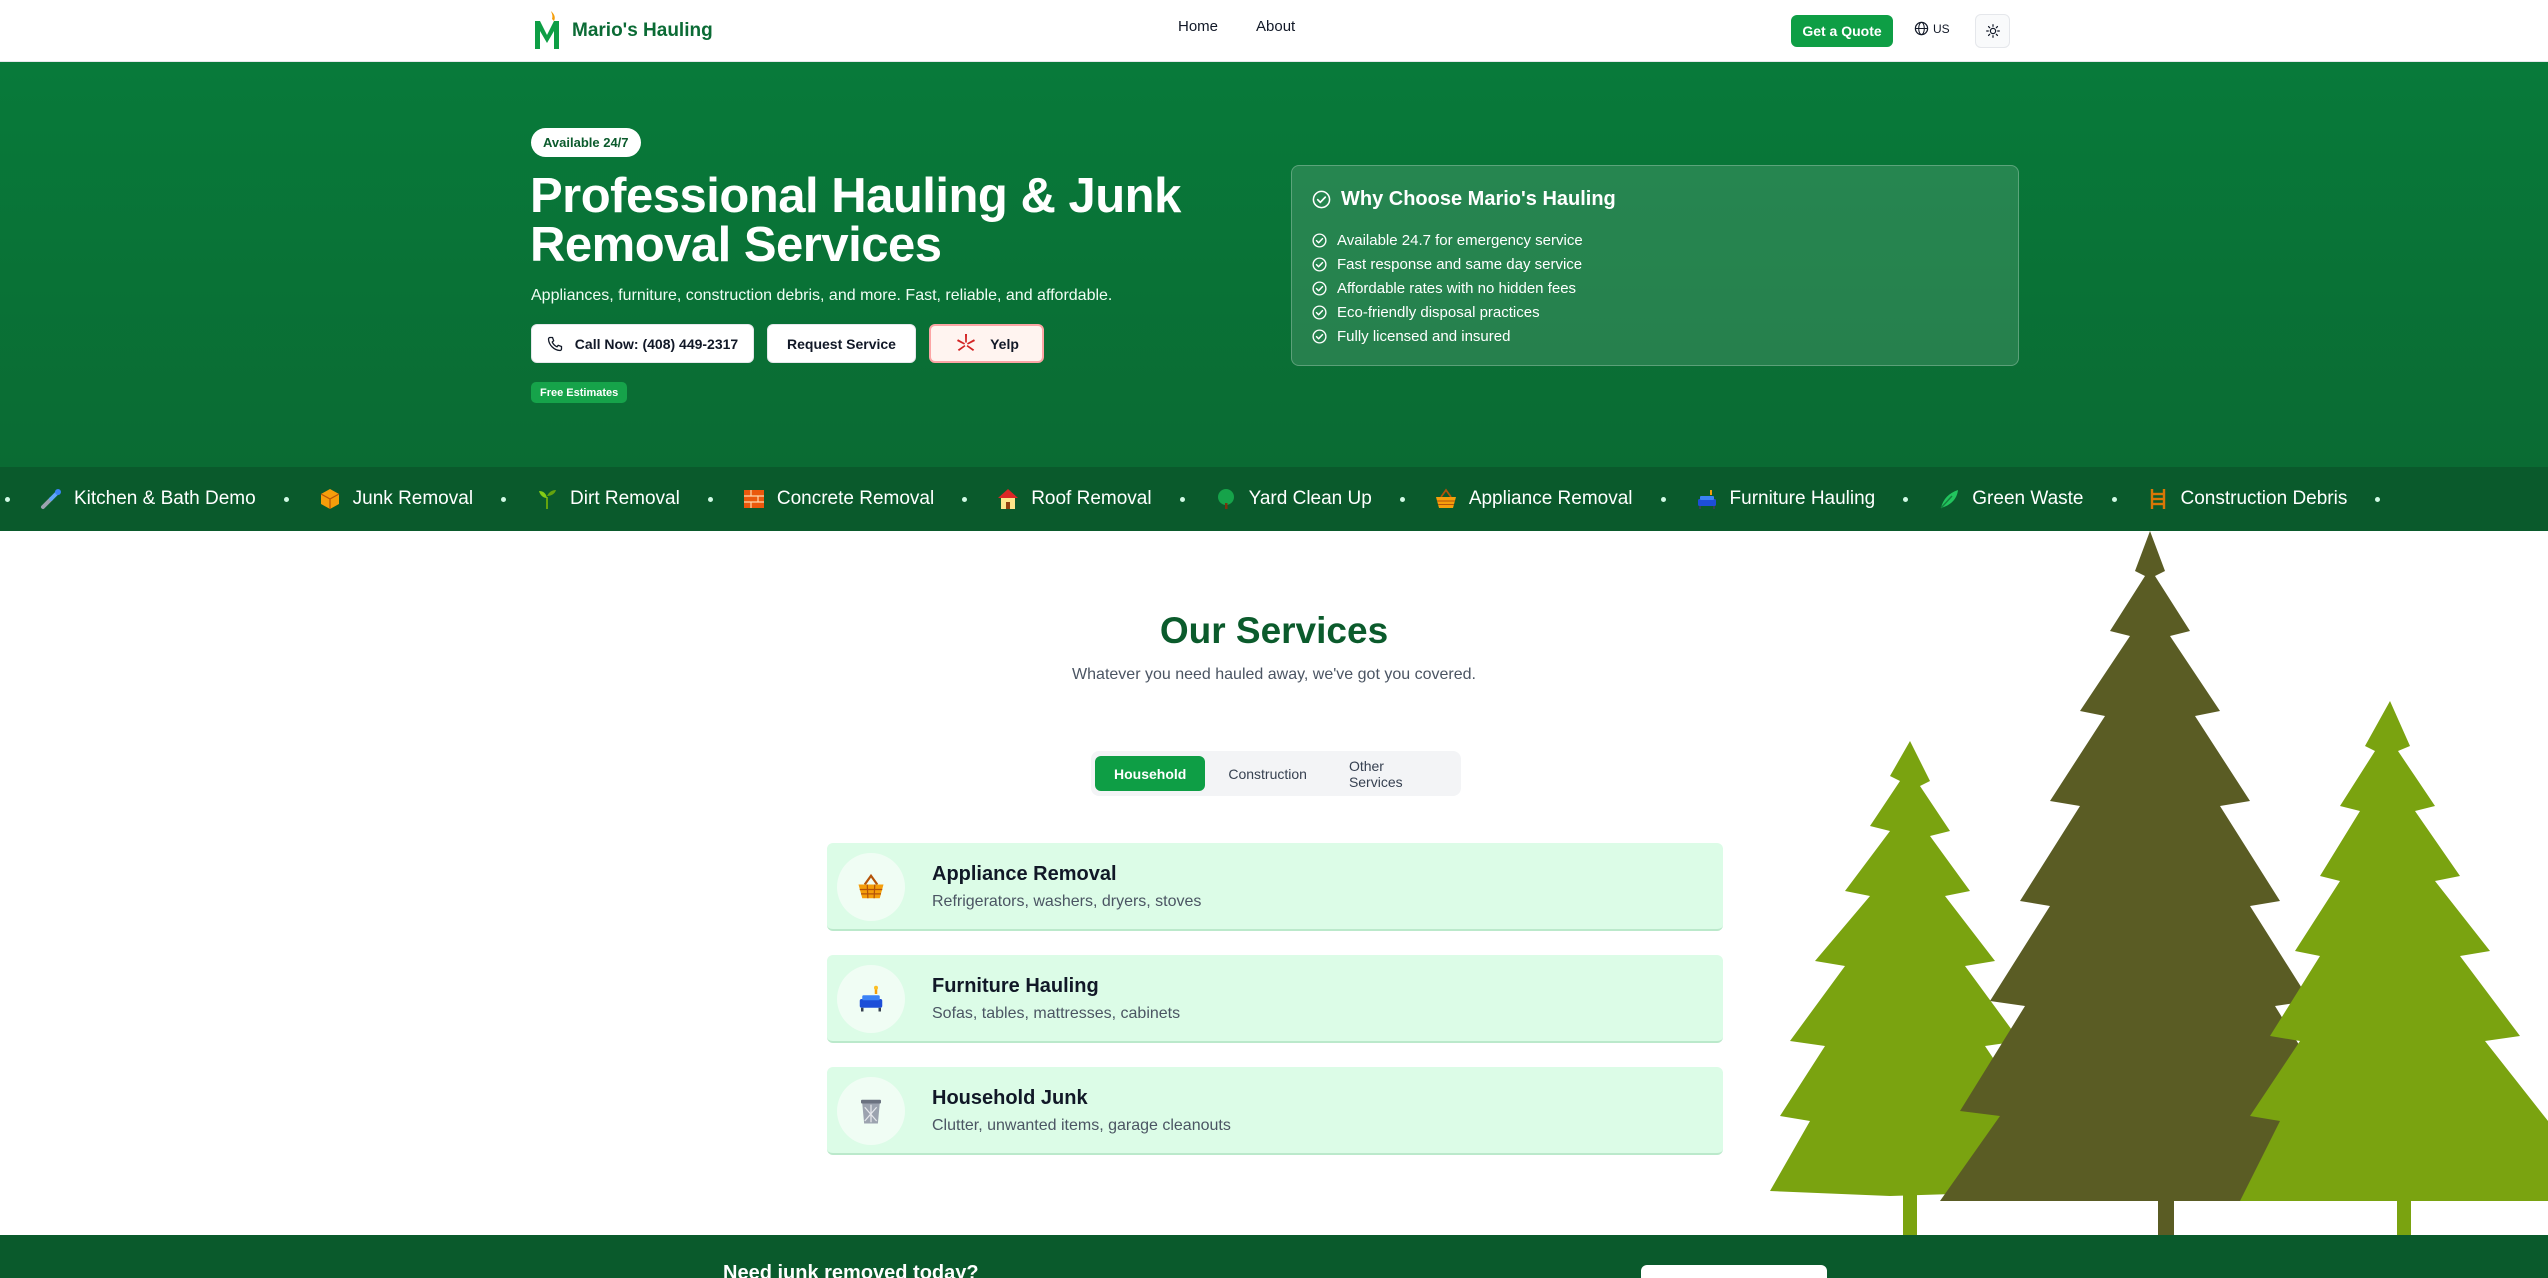 The height and width of the screenshot is (1278, 2548). I want to click on request-service-button: Request Service, so click(841, 343).